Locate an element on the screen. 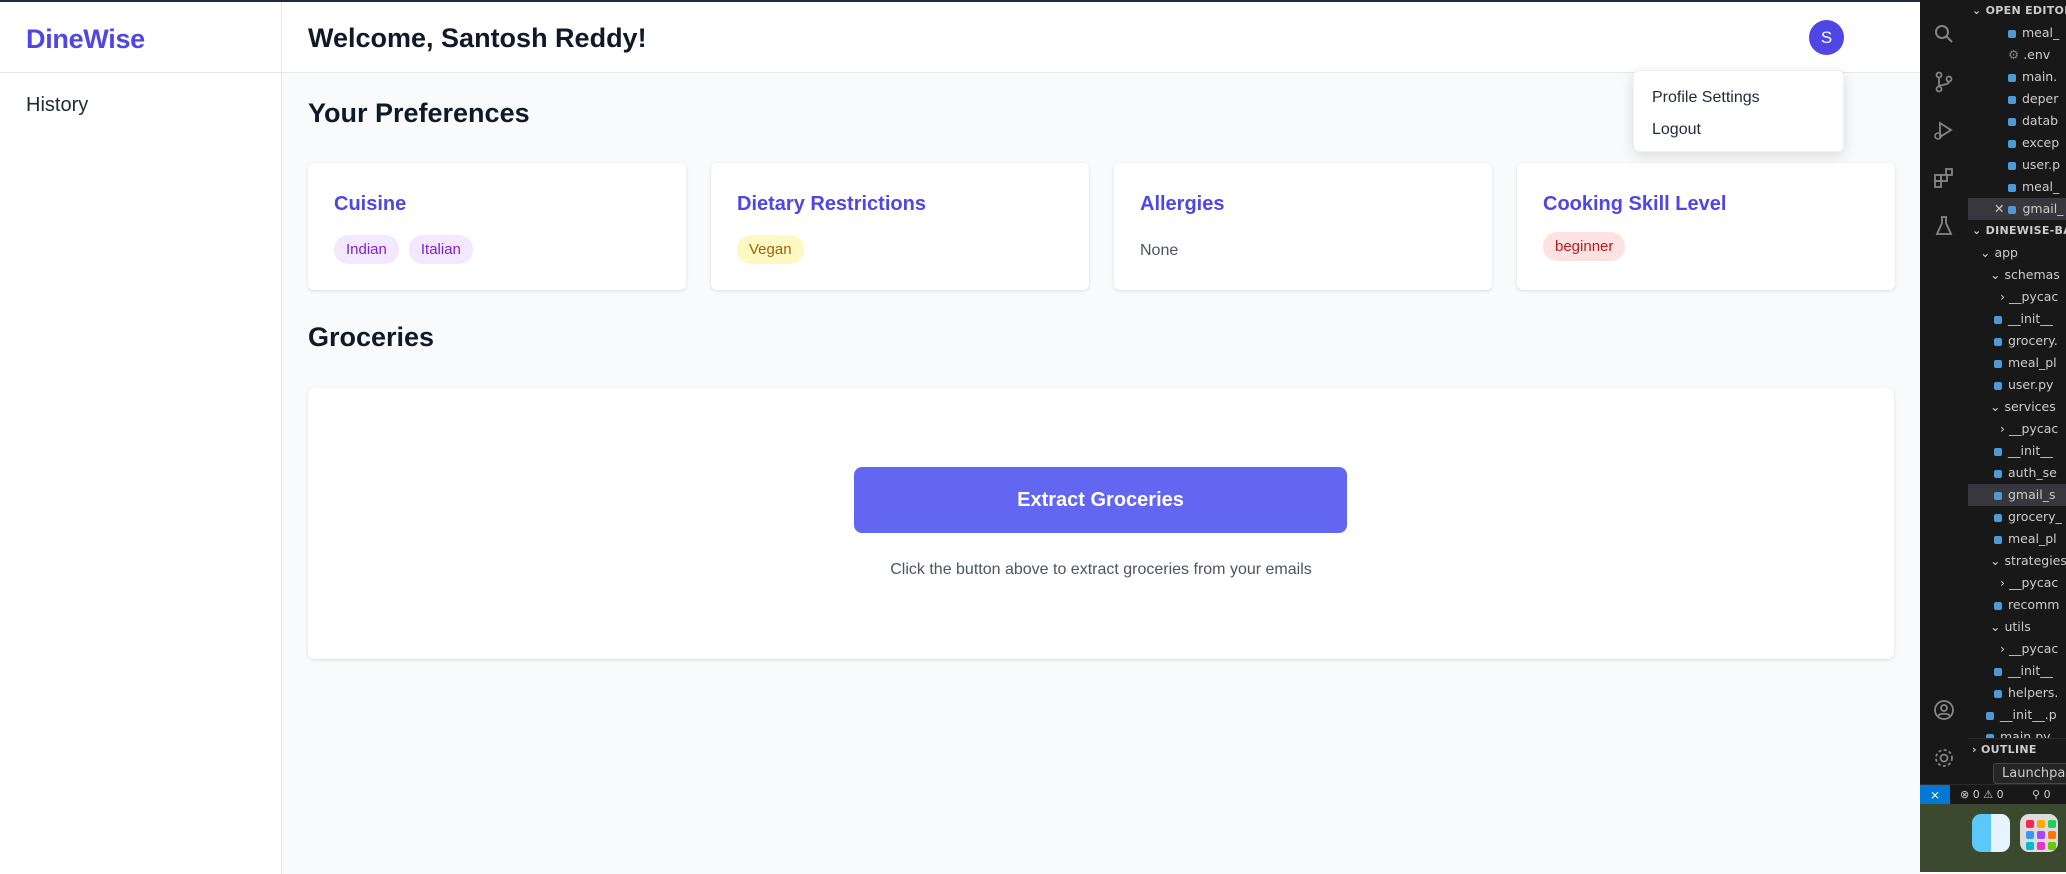 The height and width of the screenshot is (874, 2066). status-bar: ⨯ ⊗ 0 ⚠ 0 ⚲ 0 is located at coordinates (1993, 794).